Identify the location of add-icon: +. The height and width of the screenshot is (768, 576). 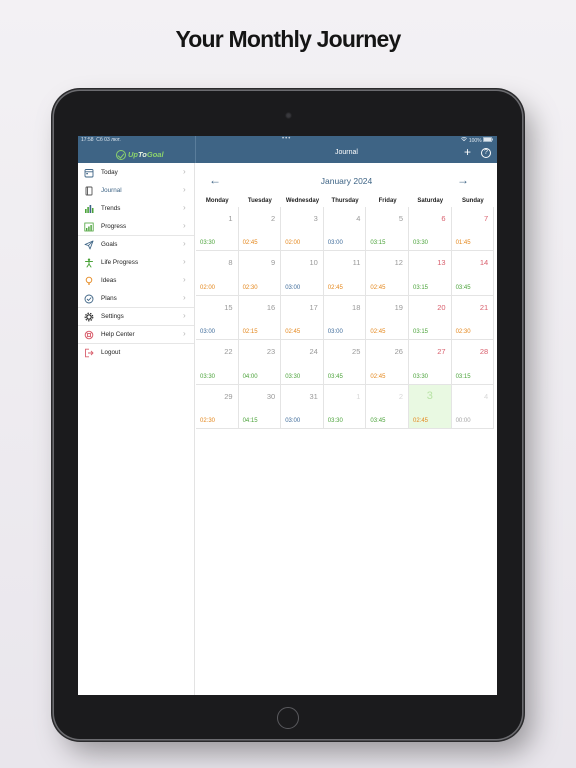
(467, 152).